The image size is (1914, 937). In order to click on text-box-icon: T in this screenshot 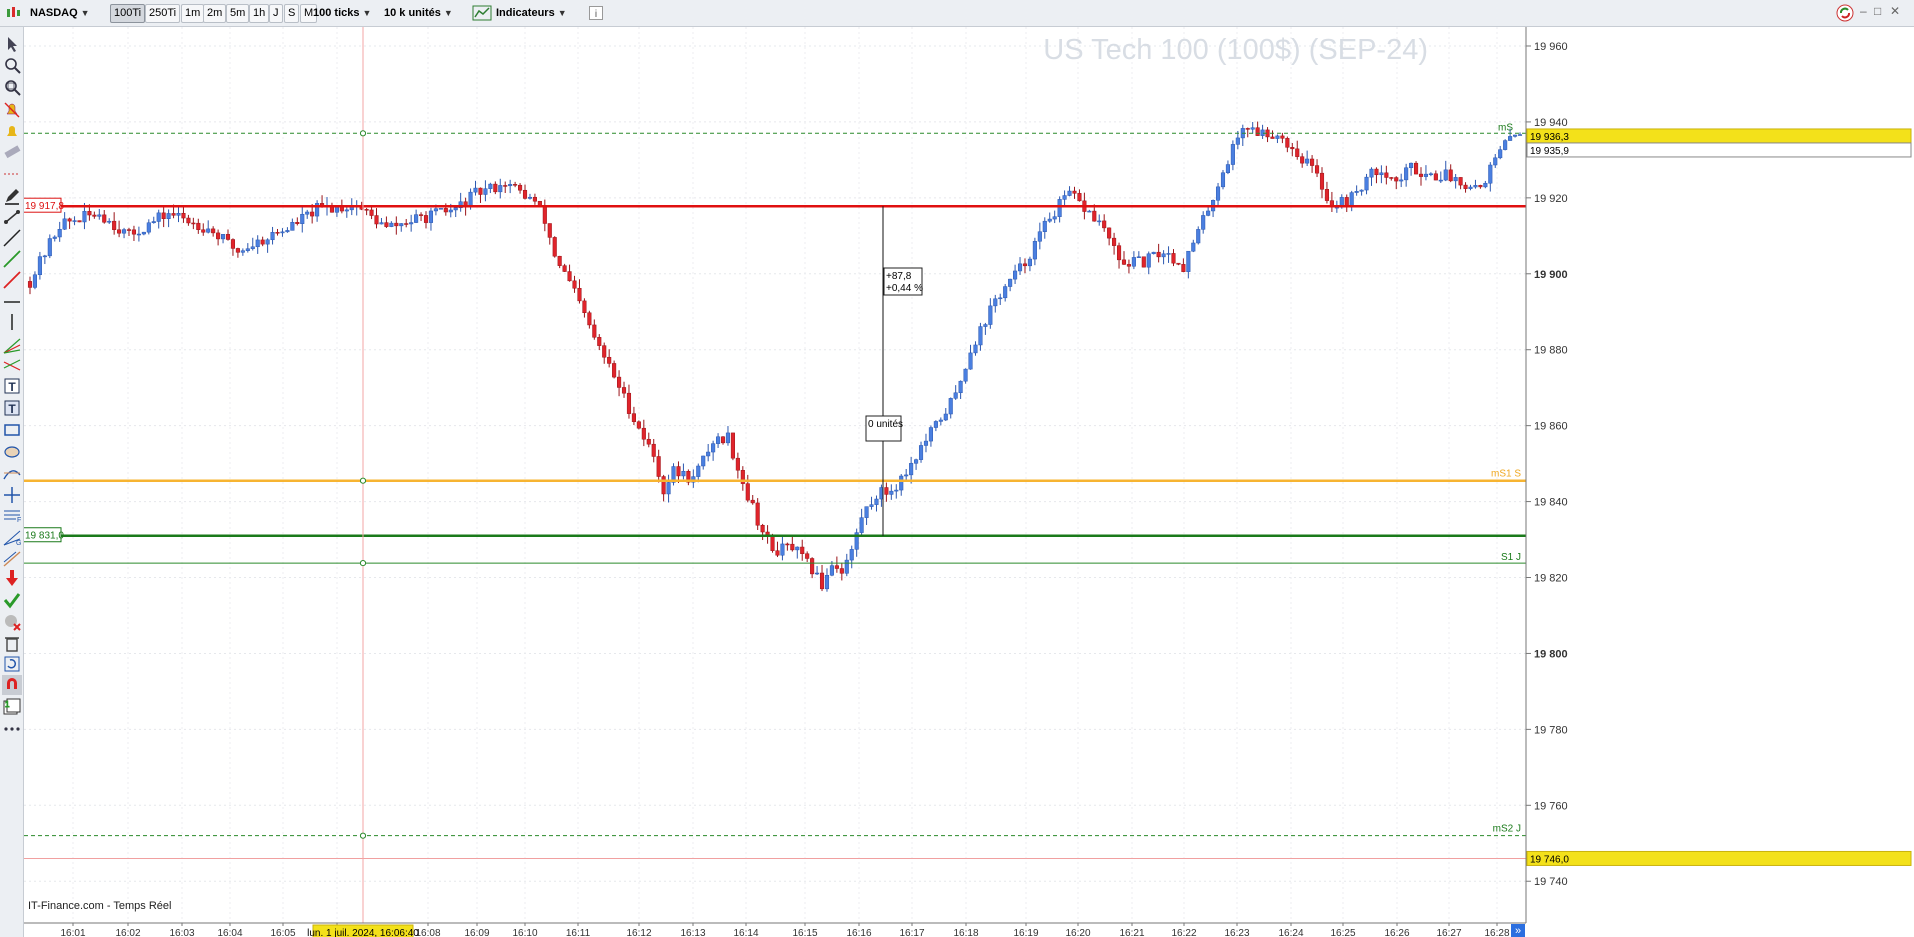, I will do `click(12, 408)`.